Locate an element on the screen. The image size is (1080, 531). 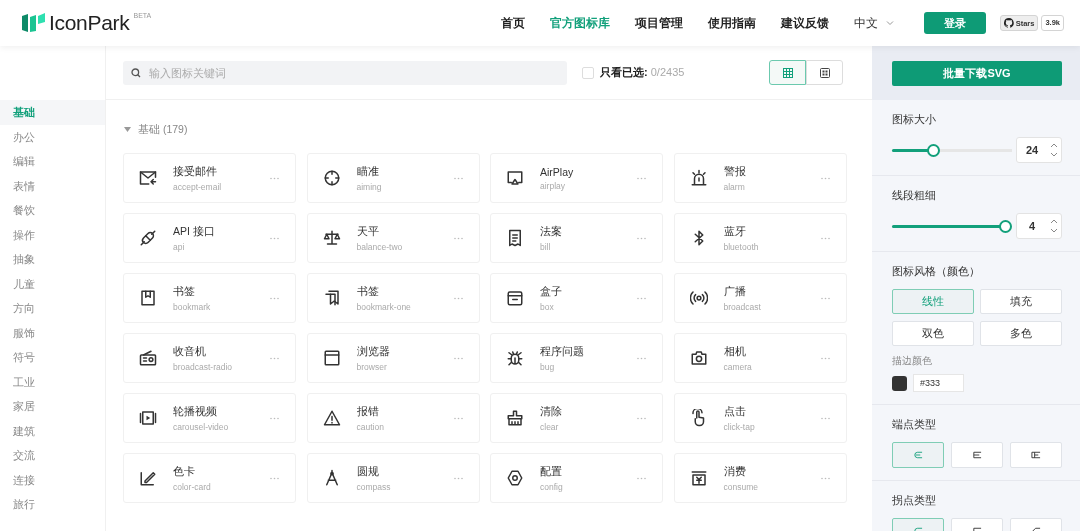
icon-card: 配置 config is located at coordinates (576, 478).